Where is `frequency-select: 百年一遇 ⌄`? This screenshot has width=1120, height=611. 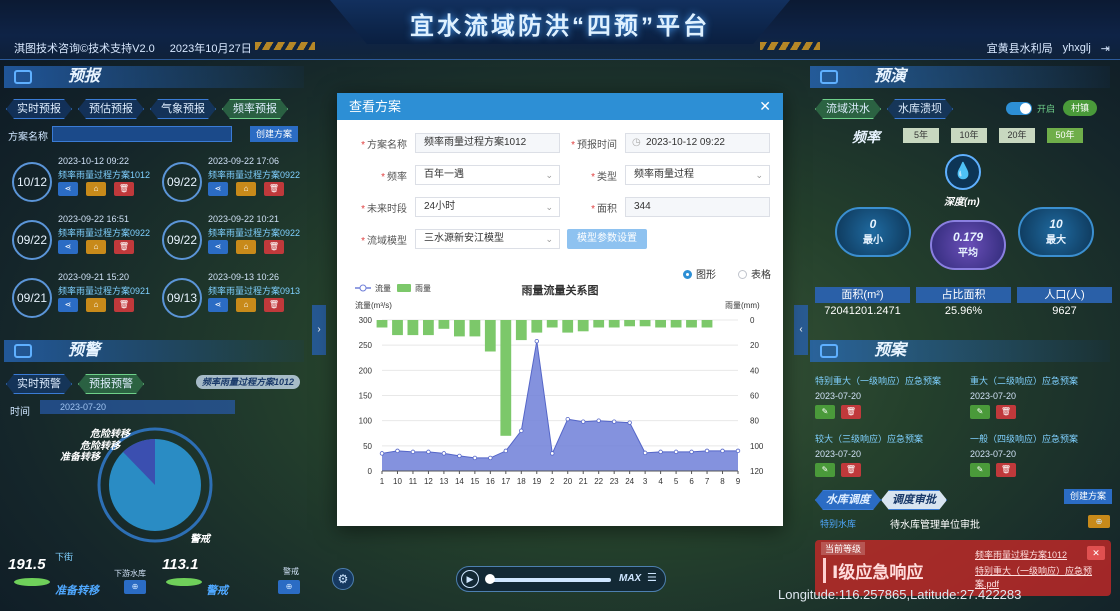 frequency-select: 百年一遇 ⌄ is located at coordinates (487, 175).